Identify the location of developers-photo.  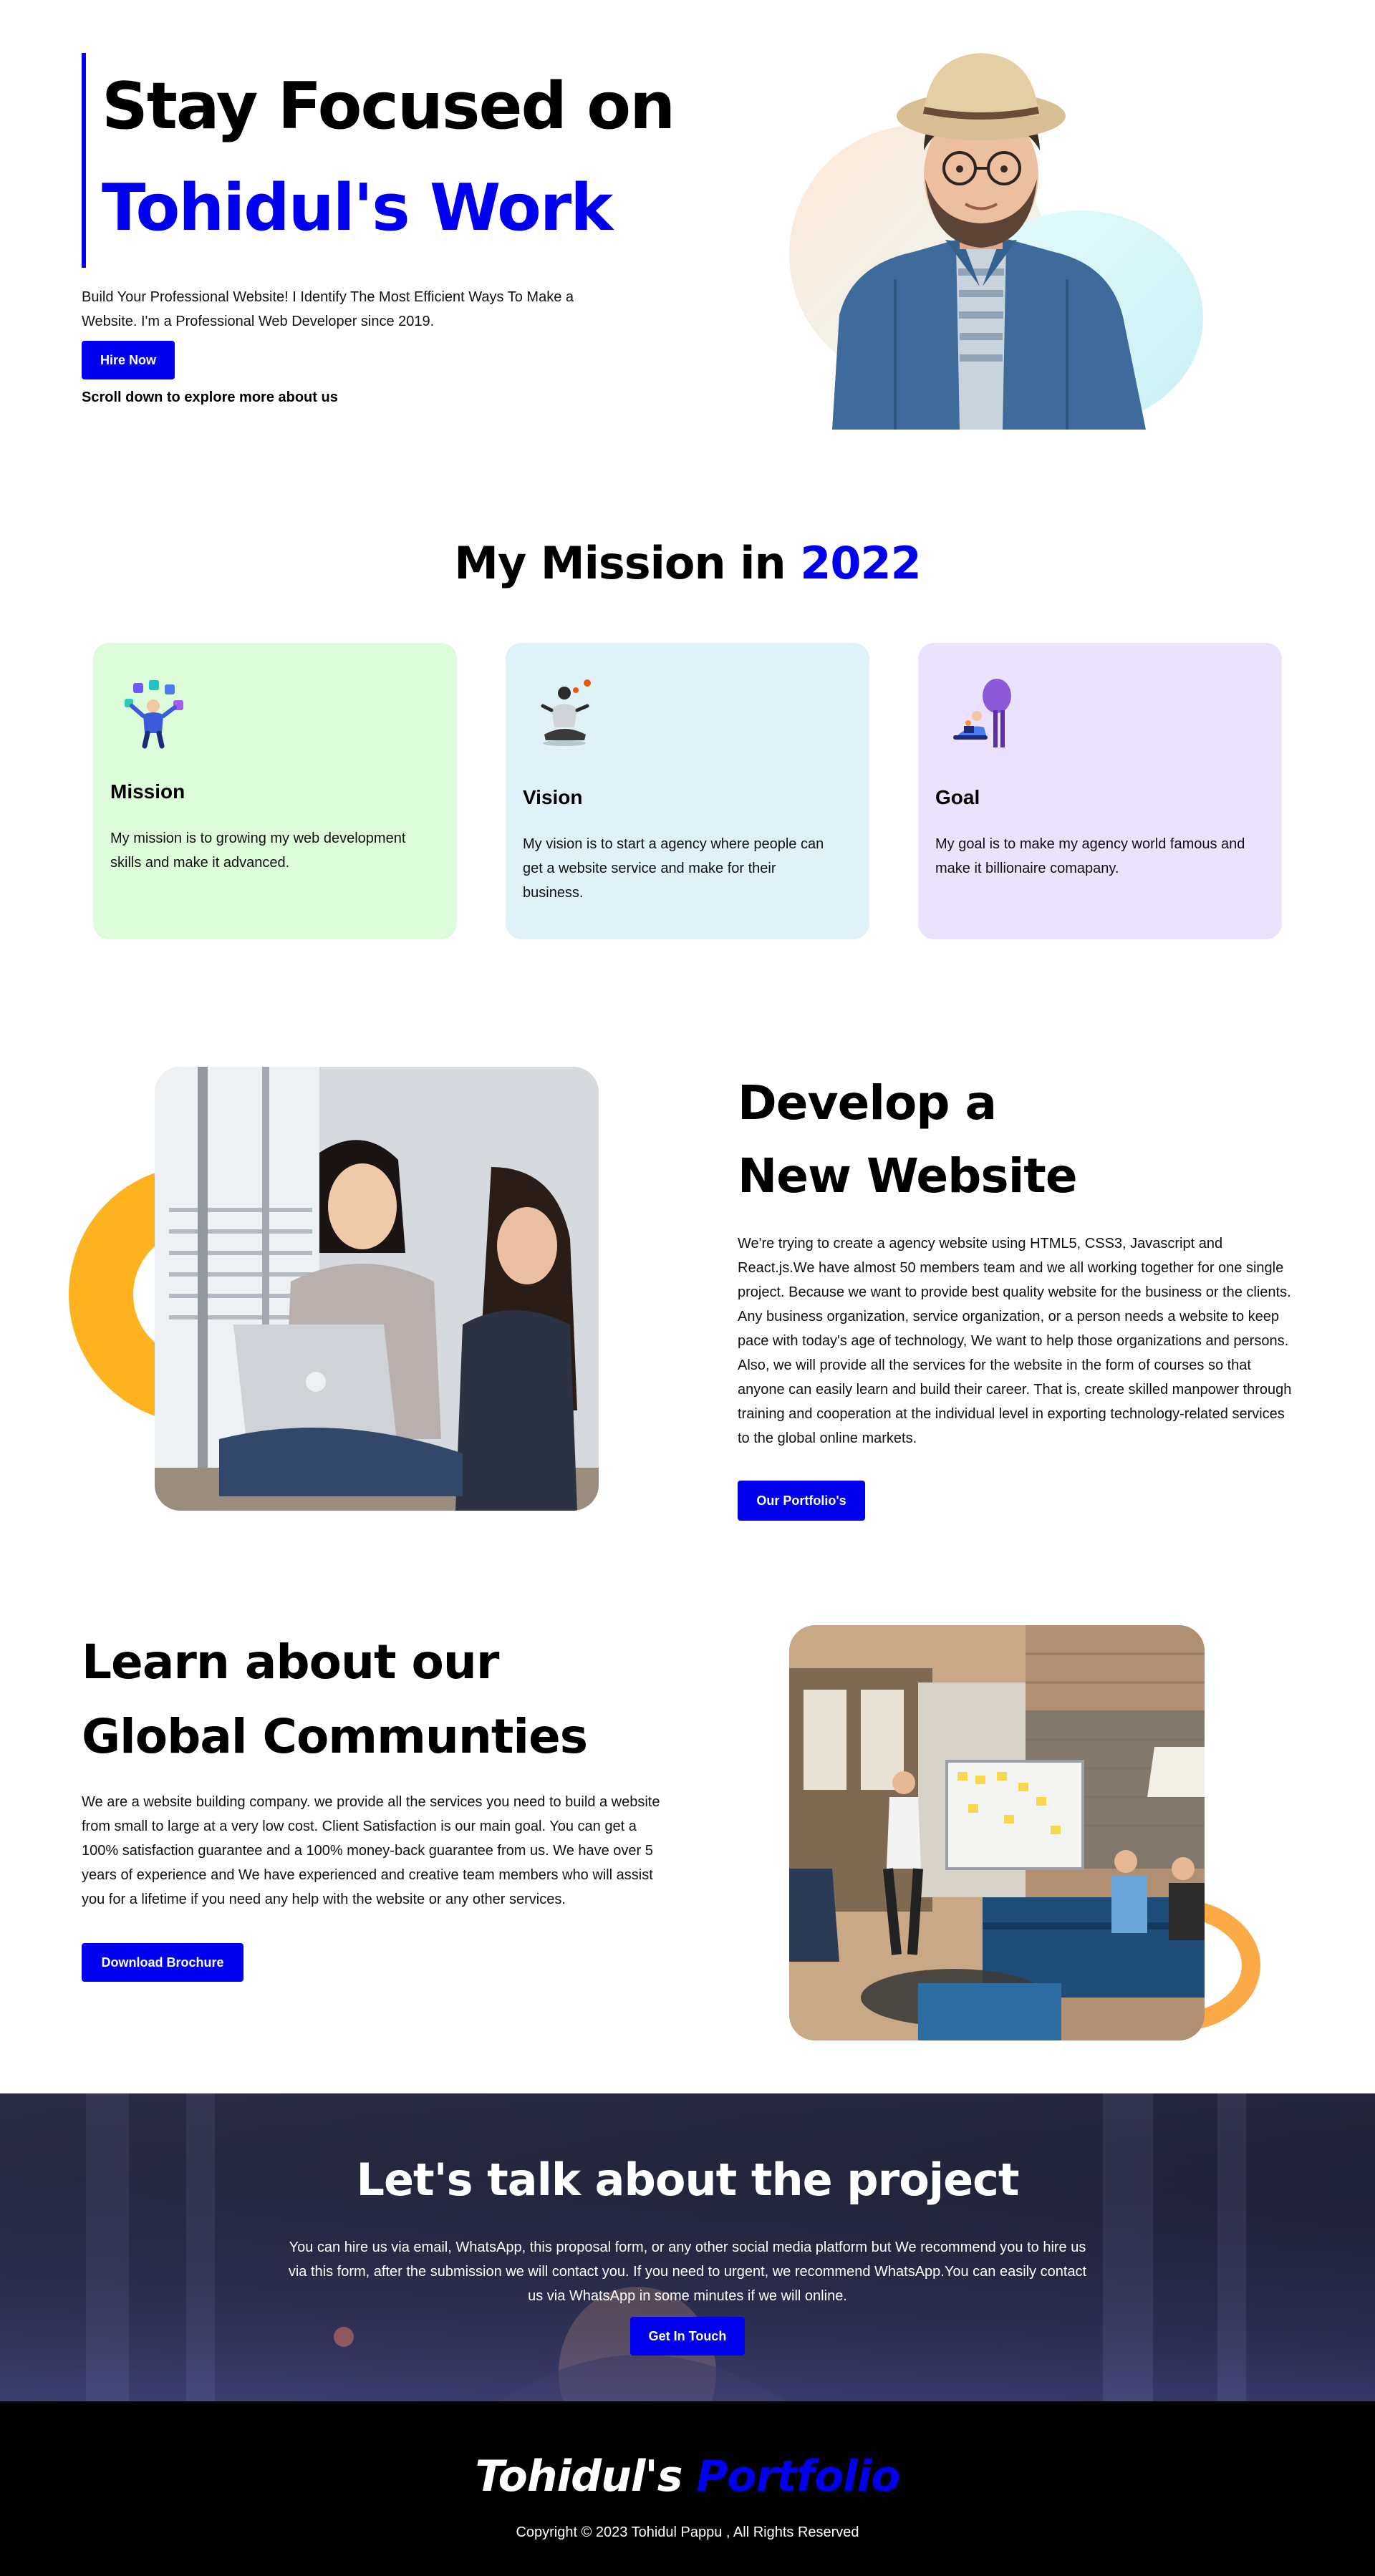
(377, 1289).